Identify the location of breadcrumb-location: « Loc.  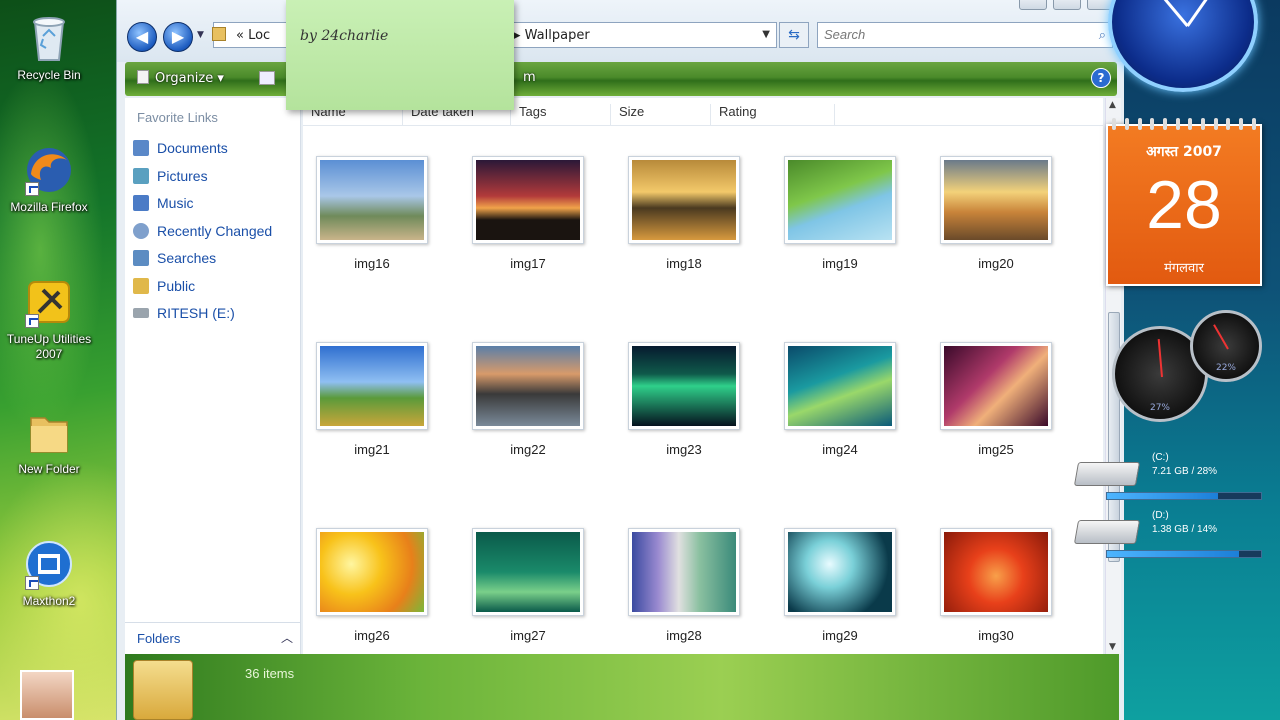
(253, 35).